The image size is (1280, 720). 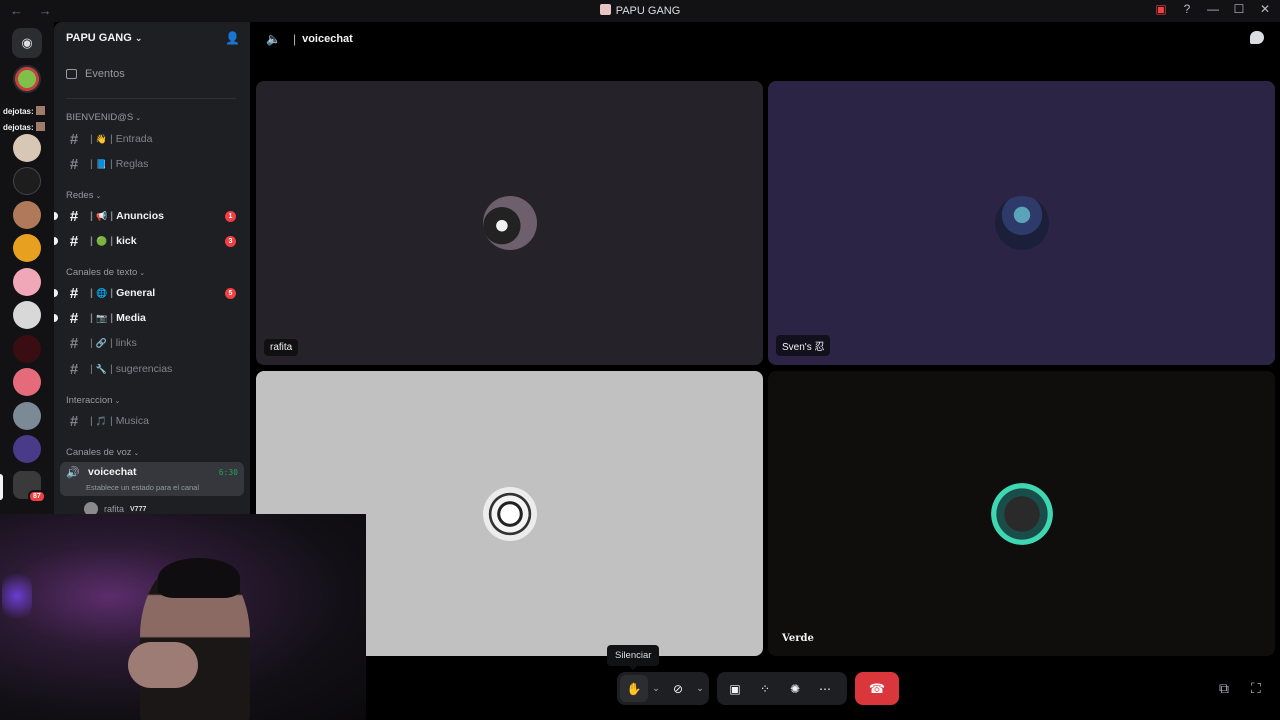 I want to click on channel-label: Entrada, so click(x=134, y=139).